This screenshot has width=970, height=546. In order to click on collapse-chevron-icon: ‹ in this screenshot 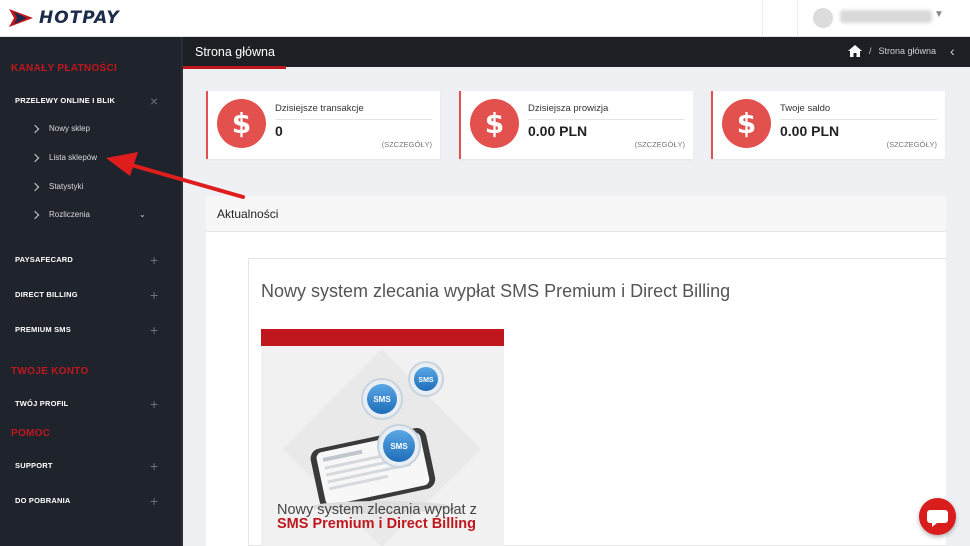, I will do `click(952, 51)`.